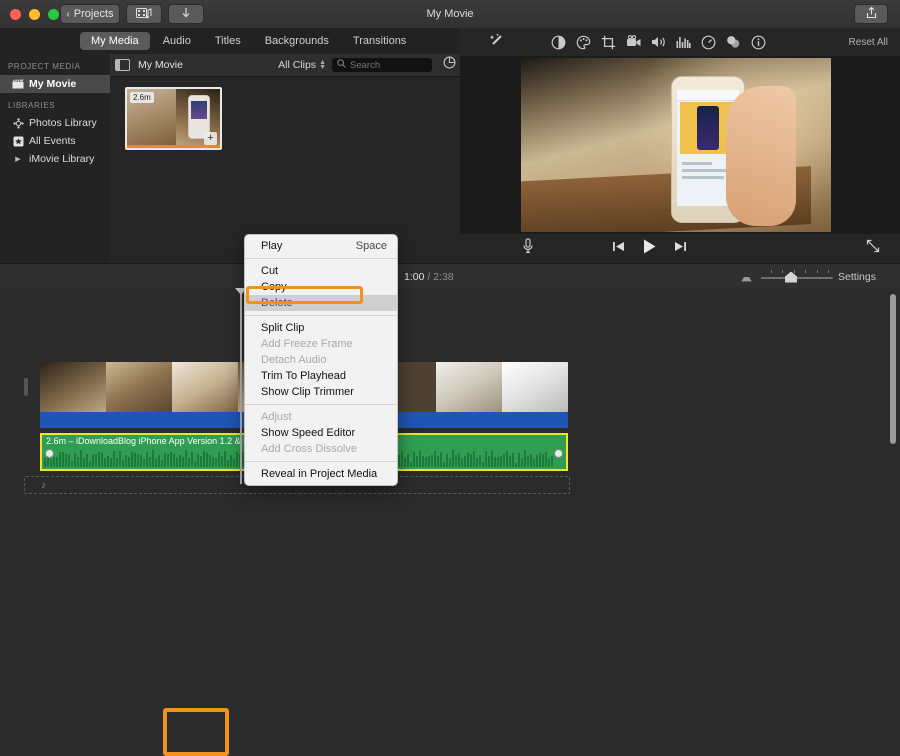 Image resolution: width=900 pixels, height=756 pixels. Describe the element at coordinates (321, 392) in the screenshot. I see `menu-item-show-clip-trimmer: Show Clip Trimmer` at that location.